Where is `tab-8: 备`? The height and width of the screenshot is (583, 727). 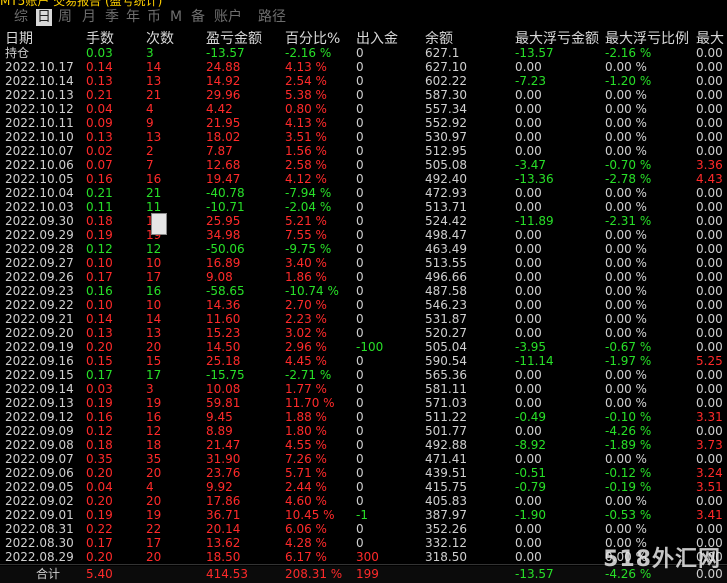
tab-8: 备 is located at coordinates (198, 17).